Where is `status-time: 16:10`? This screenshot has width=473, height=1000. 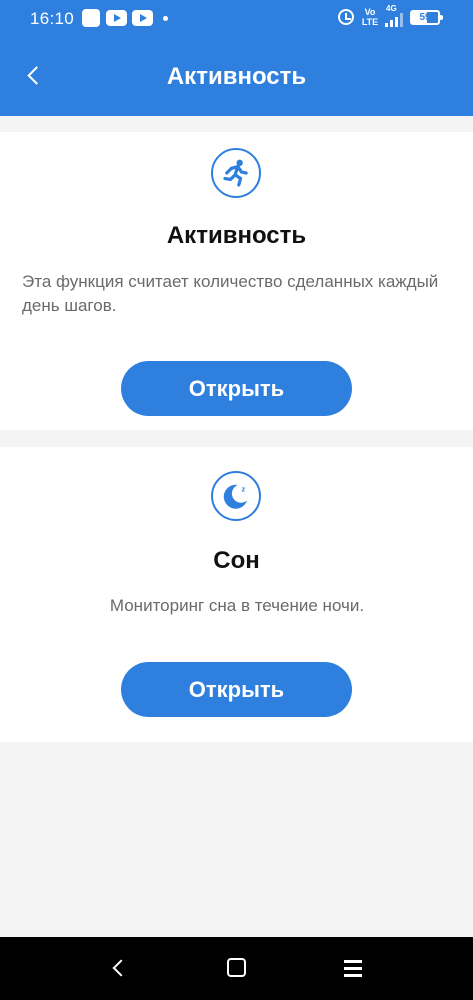
status-time: 16:10 is located at coordinates (52, 18).